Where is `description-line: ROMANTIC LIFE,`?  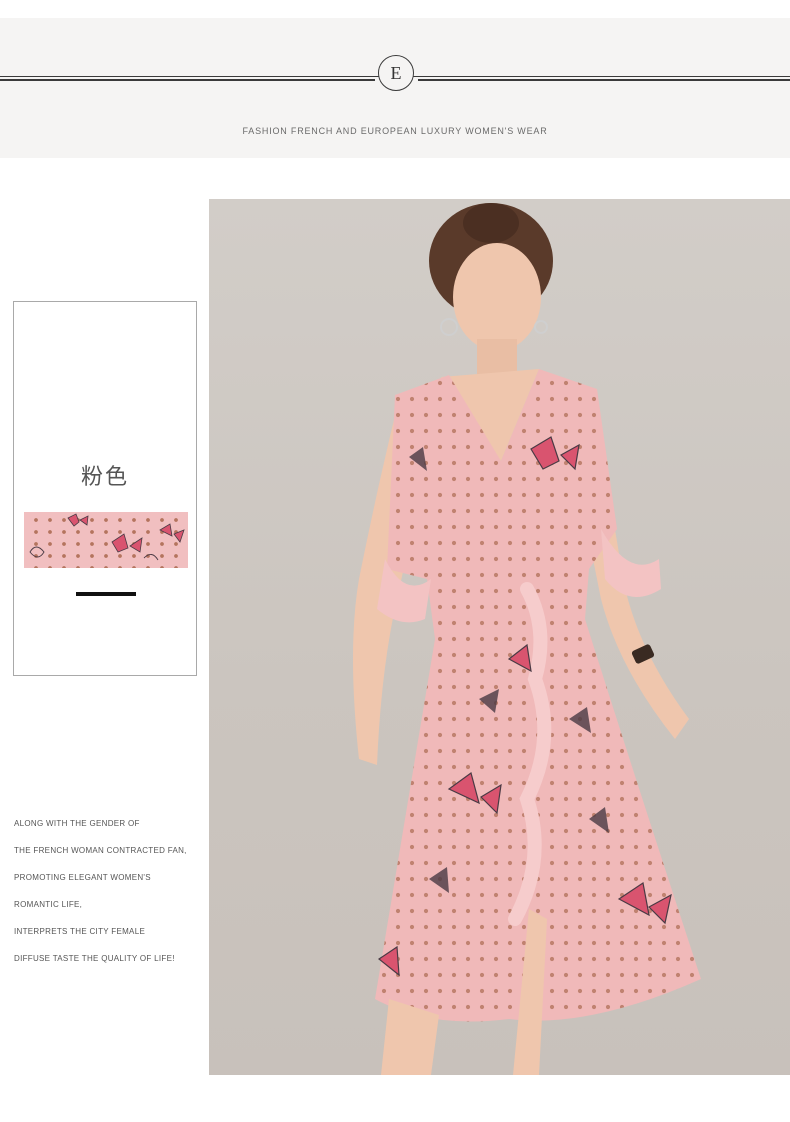
description-line: ROMANTIC LIFE, is located at coordinates (48, 904).